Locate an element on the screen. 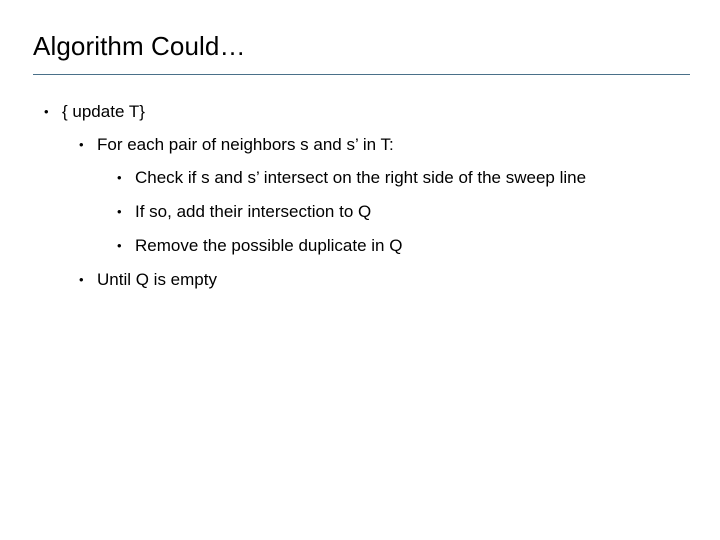 This screenshot has width=720, height=540. list-item: • { update T} is located at coordinates (360, 111).